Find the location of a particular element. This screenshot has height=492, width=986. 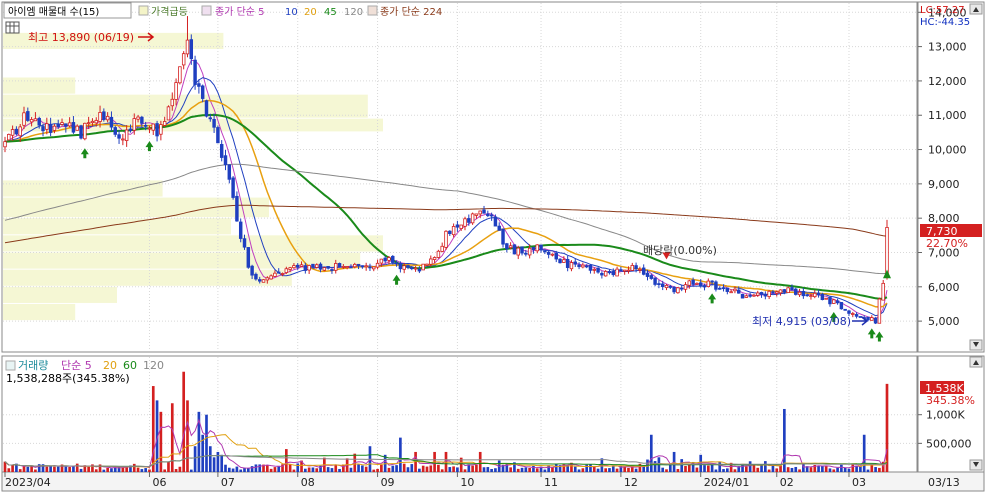

scroll-up-icon is located at coordinates (976, 9).